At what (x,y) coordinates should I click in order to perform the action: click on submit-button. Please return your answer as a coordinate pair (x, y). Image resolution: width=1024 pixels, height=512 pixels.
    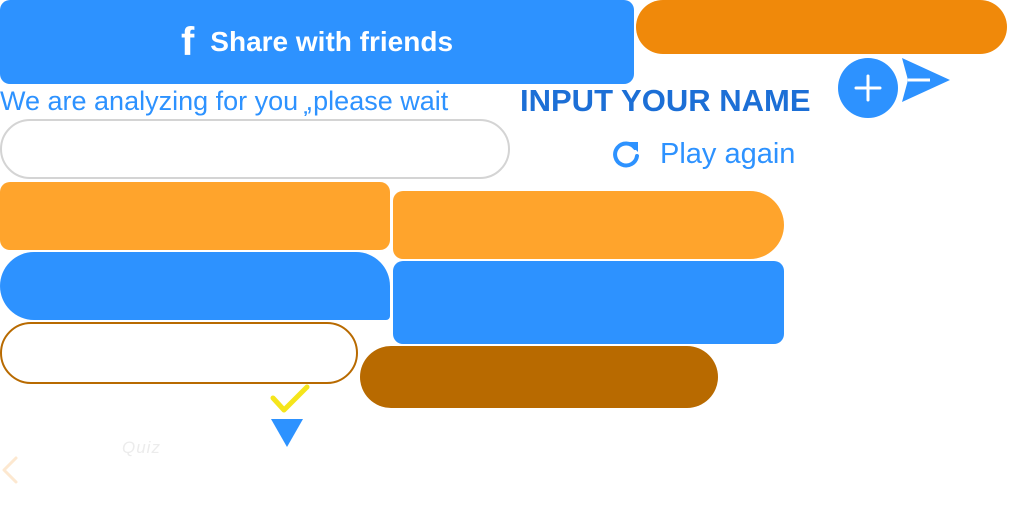
    Looking at the image, I should click on (539, 377).